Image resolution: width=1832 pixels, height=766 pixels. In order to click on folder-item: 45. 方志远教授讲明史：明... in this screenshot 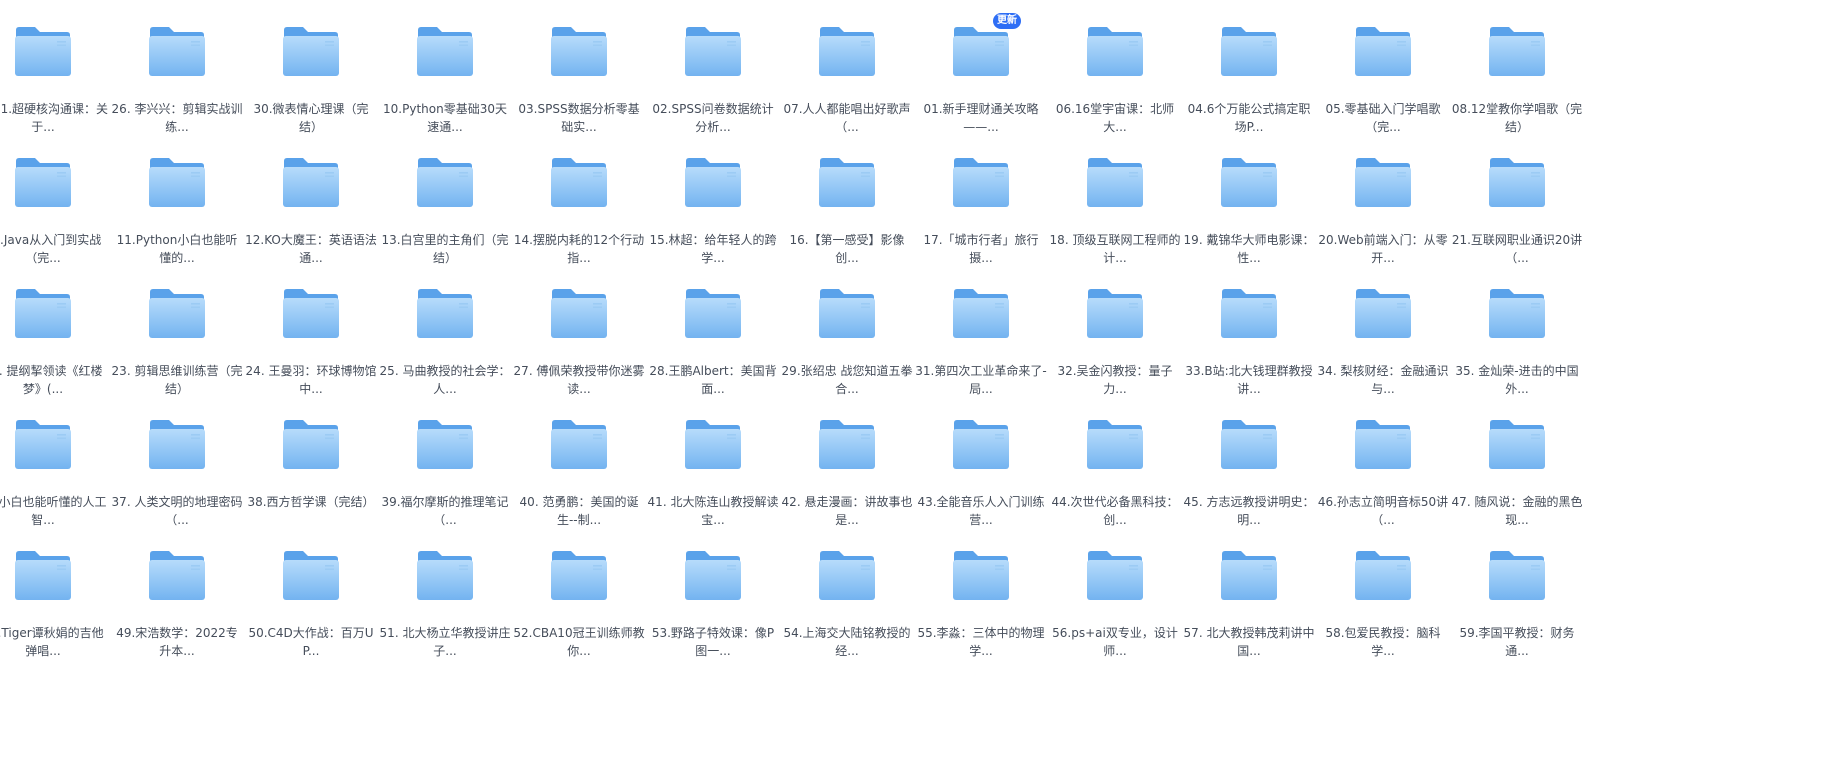, I will do `click(1249, 460)`.